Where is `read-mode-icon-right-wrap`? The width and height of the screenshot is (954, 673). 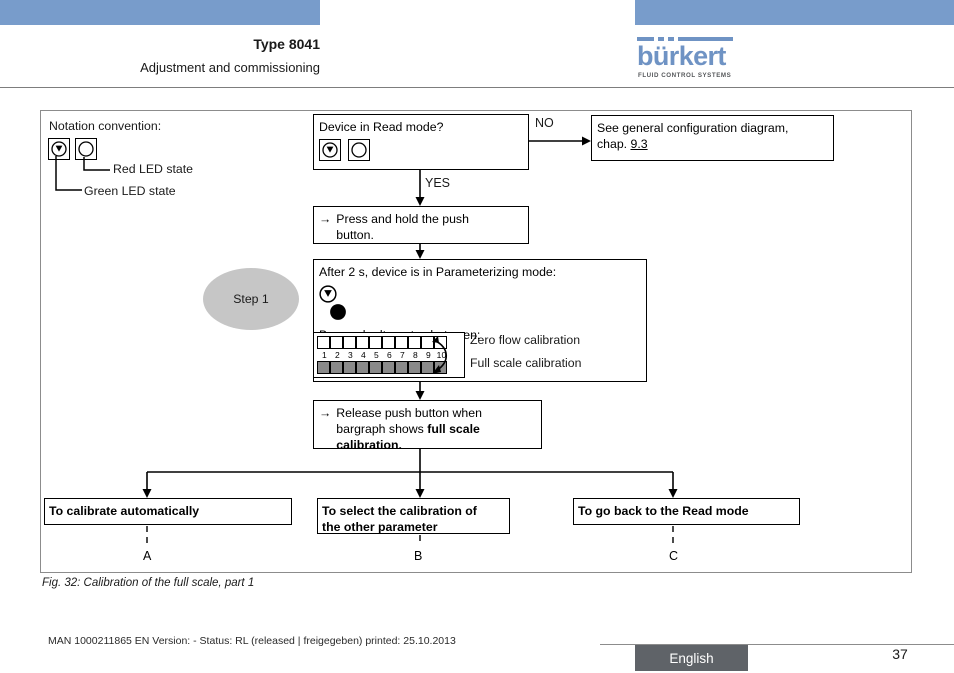
read-mode-icon-right-wrap is located at coordinates (359, 150).